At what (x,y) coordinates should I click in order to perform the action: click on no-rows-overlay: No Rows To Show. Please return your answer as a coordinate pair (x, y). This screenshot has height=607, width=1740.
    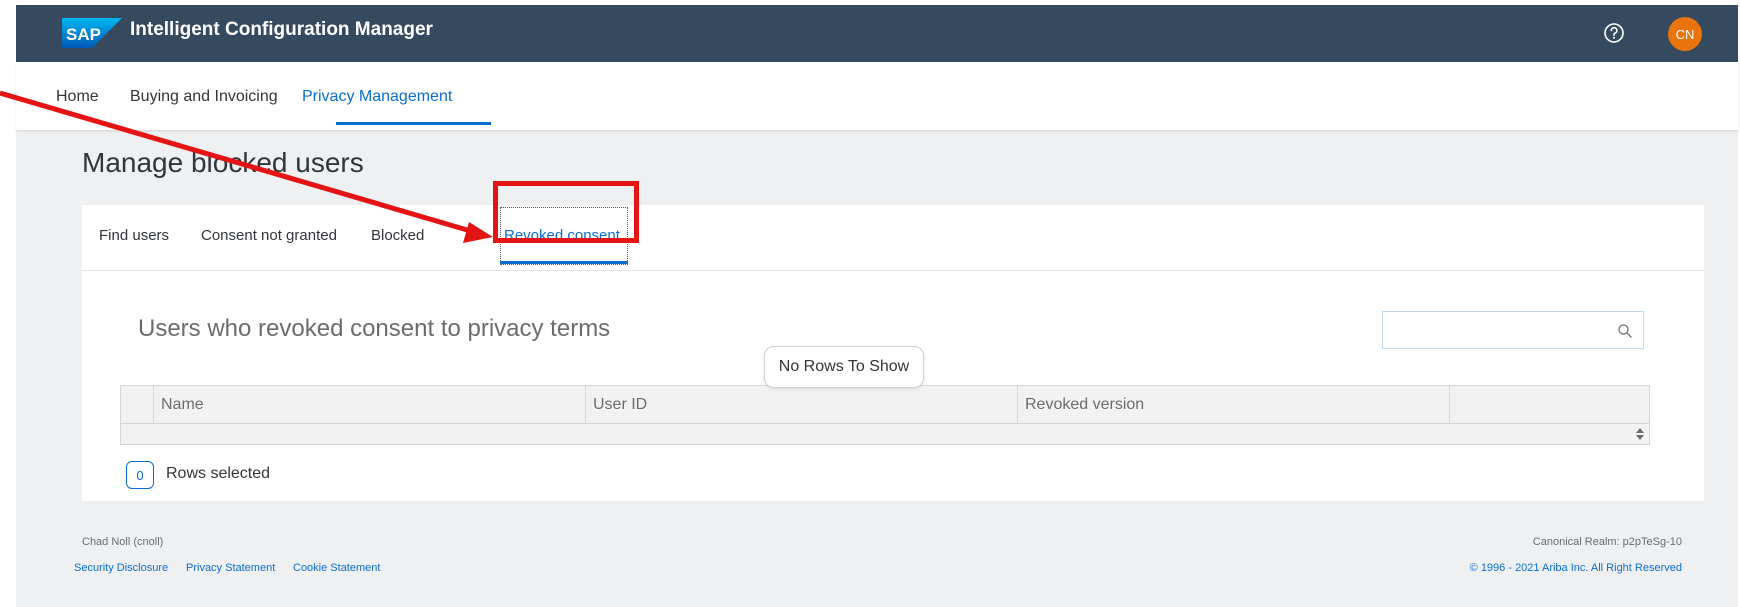
    Looking at the image, I should click on (844, 367).